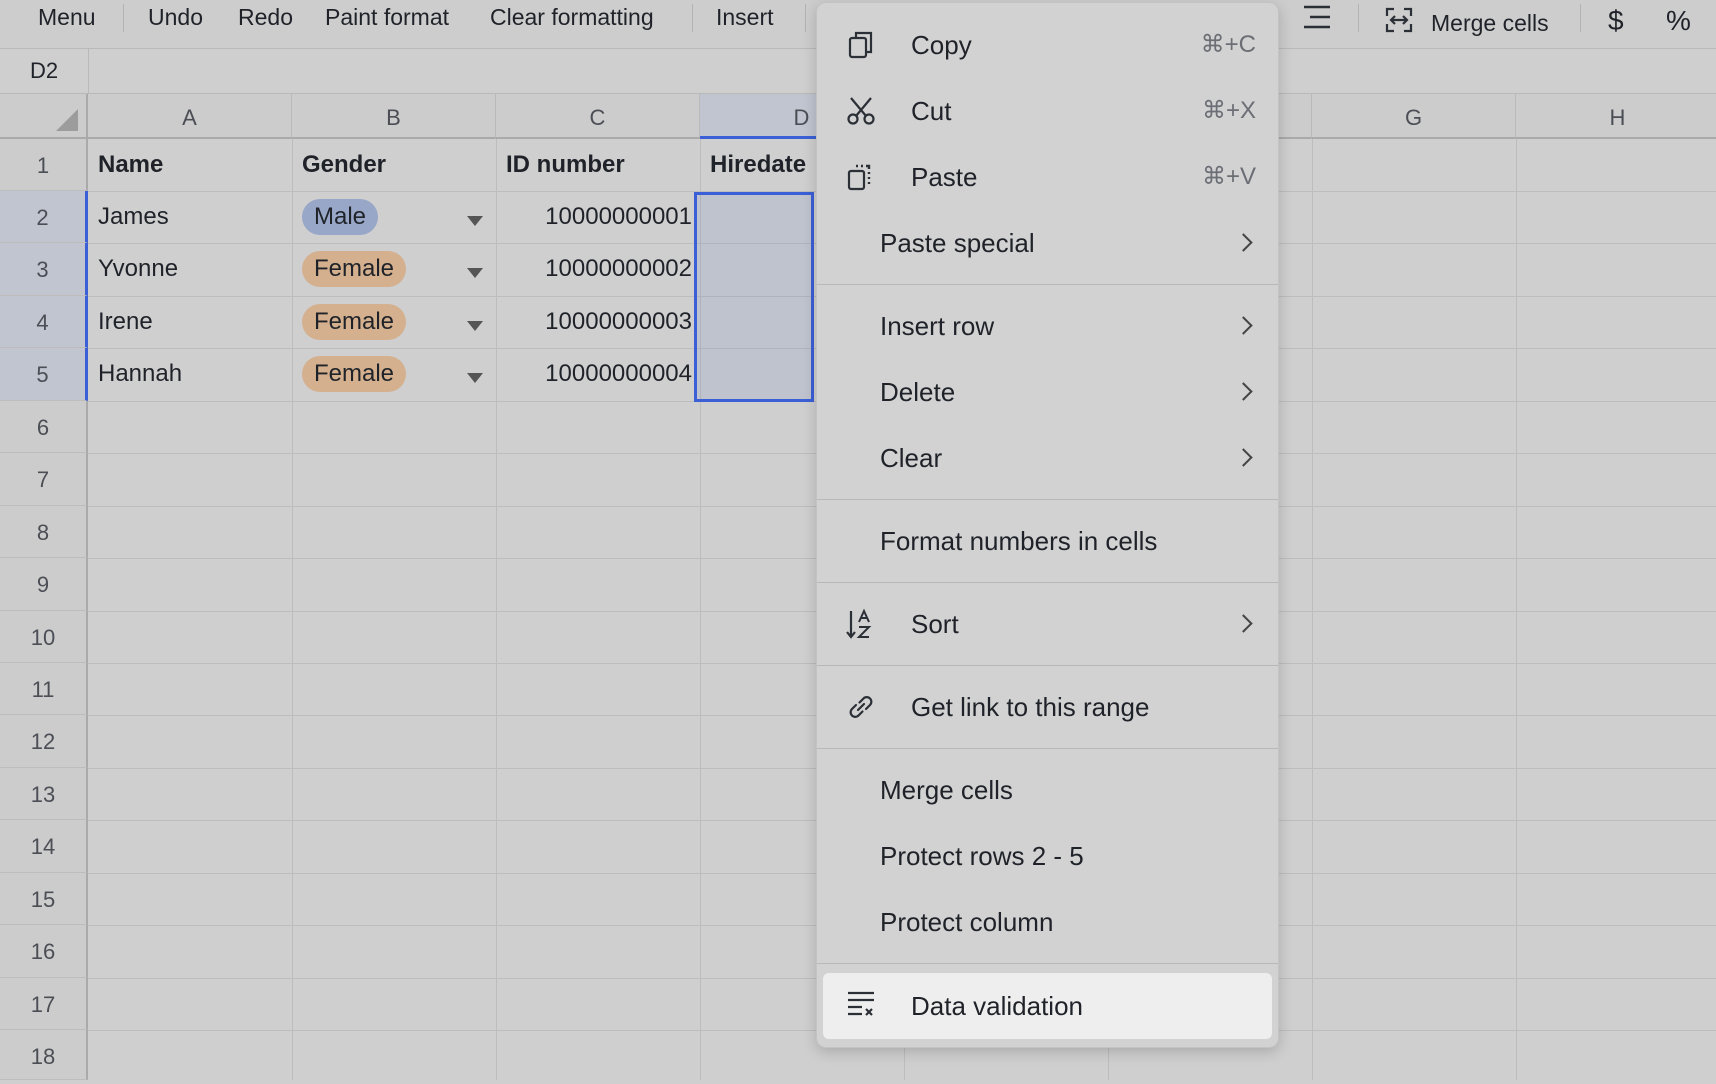  I want to click on menu-item-merge-cells: Merge cells, so click(1047, 790).